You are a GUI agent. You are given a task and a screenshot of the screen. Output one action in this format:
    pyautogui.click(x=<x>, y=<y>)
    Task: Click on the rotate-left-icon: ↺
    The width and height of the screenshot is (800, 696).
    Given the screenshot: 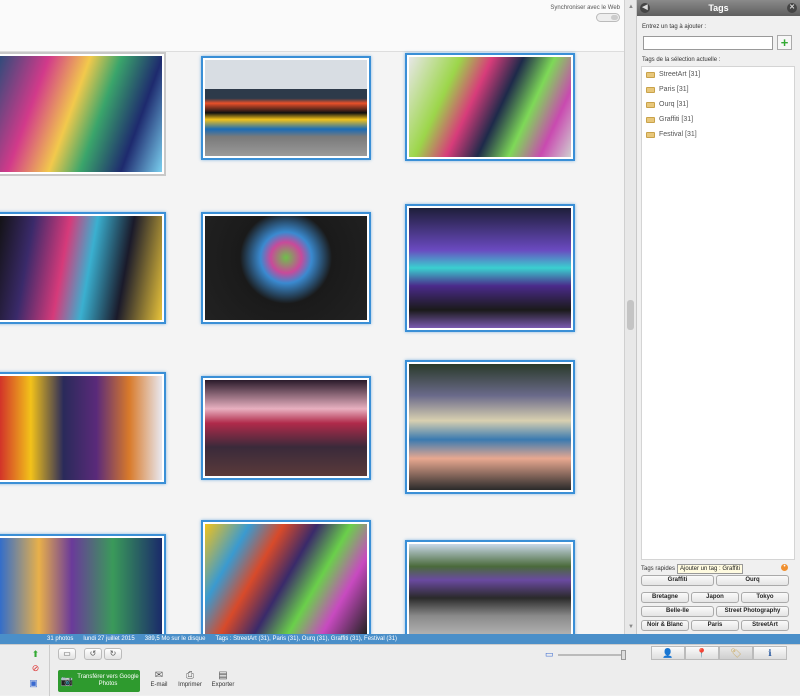 What is the action you would take?
    pyautogui.click(x=93, y=653)
    